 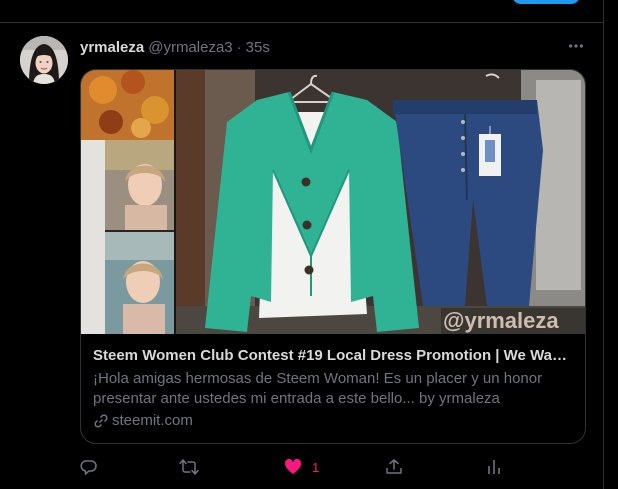 I want to click on share-button, so click(x=394, y=467).